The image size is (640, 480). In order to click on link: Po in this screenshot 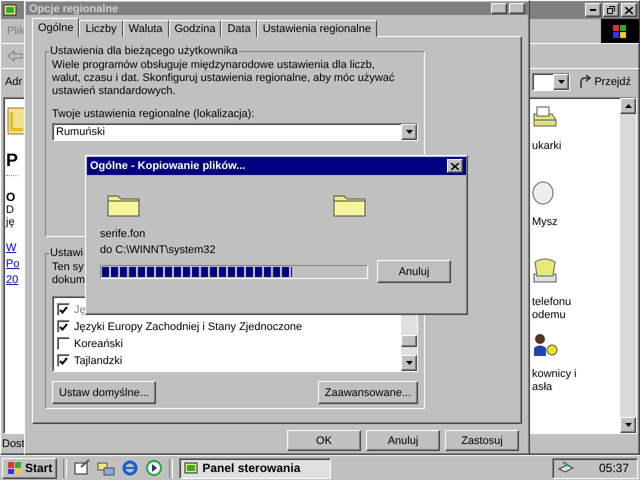, I will do `click(13, 264)`.